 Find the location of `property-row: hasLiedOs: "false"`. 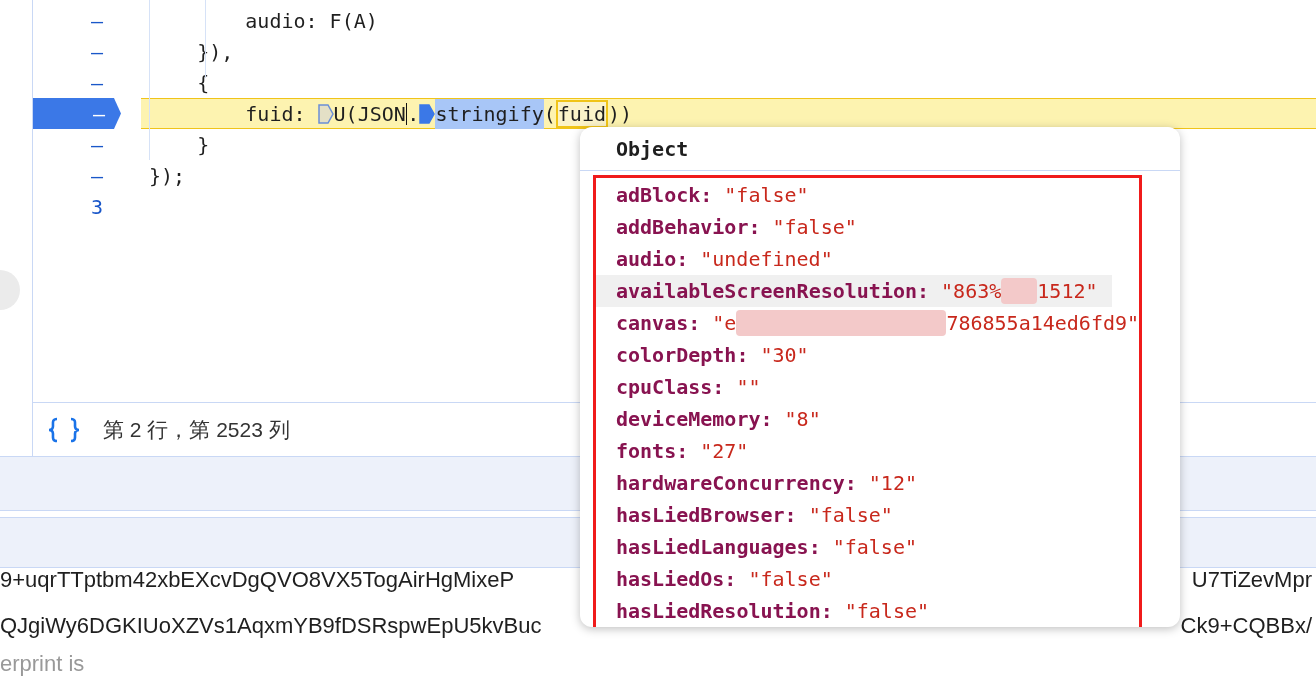

property-row: hasLiedOs: "false" is located at coordinates (721, 579).